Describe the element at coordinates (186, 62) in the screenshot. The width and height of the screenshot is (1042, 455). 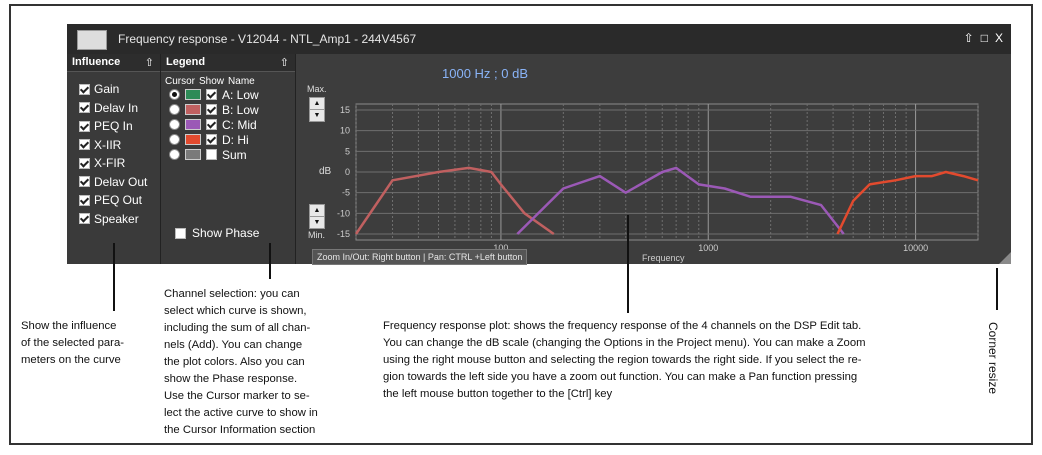
I see `legend-title: Legend` at that location.